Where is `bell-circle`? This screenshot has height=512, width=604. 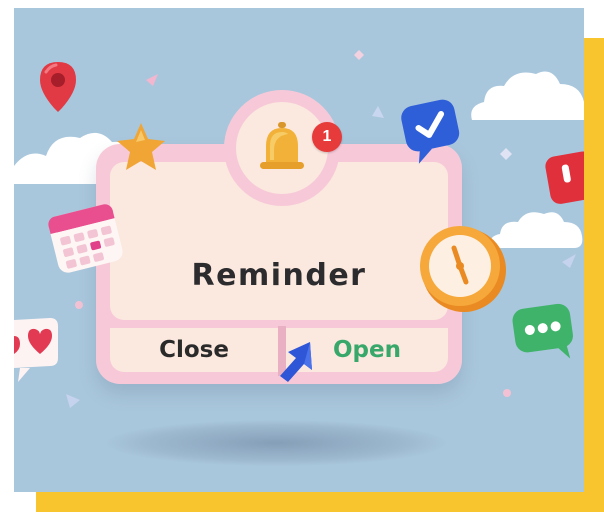 bell-circle is located at coordinates (282, 148).